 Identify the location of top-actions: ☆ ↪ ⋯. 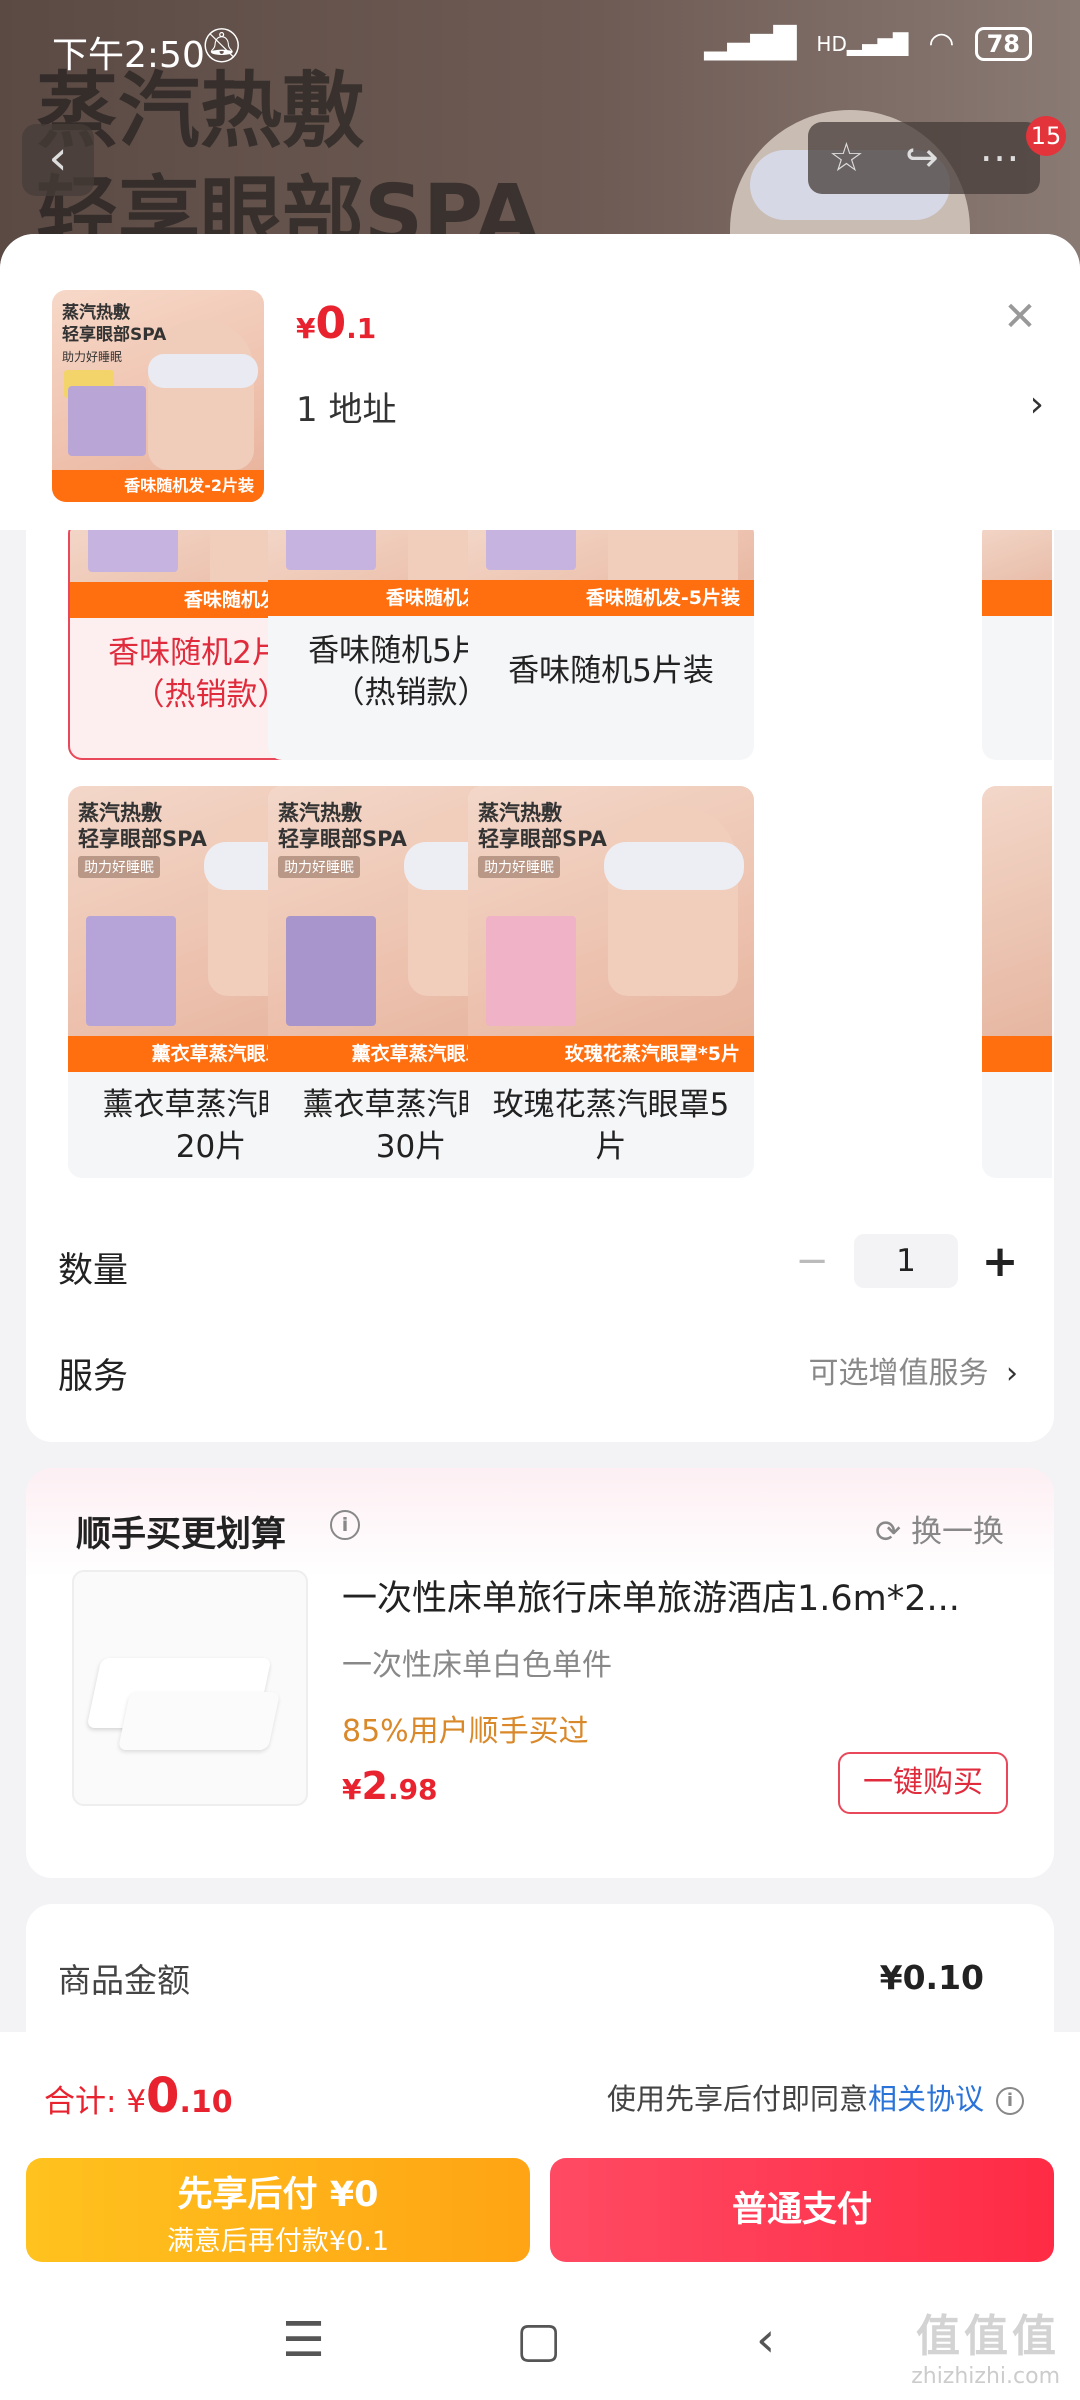
(924, 158).